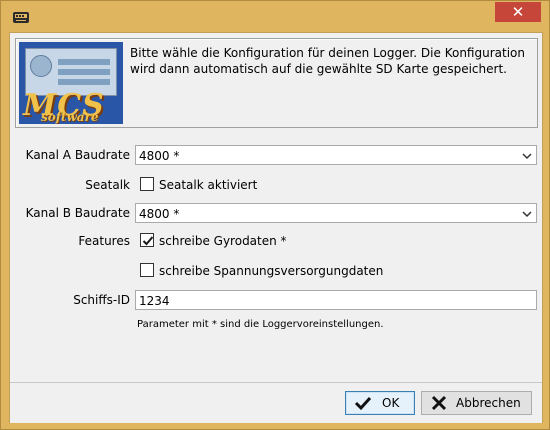 This screenshot has height=430, width=550. What do you see at coordinates (208, 185) in the screenshot?
I see `seatalk-checkbox-label: Seatalk aktiviert` at bounding box center [208, 185].